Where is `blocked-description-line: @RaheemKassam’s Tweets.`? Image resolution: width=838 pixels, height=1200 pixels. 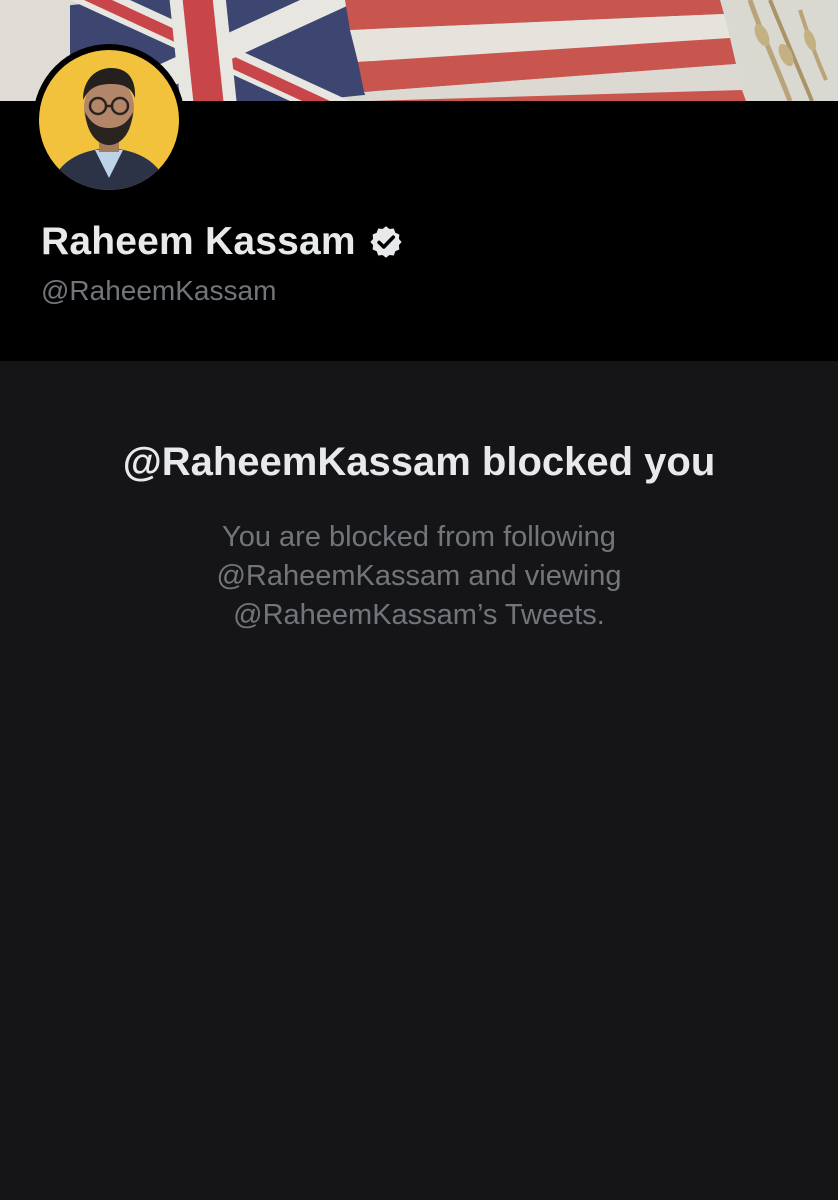 blocked-description-line: @RaheemKassam’s Tweets. is located at coordinates (419, 615).